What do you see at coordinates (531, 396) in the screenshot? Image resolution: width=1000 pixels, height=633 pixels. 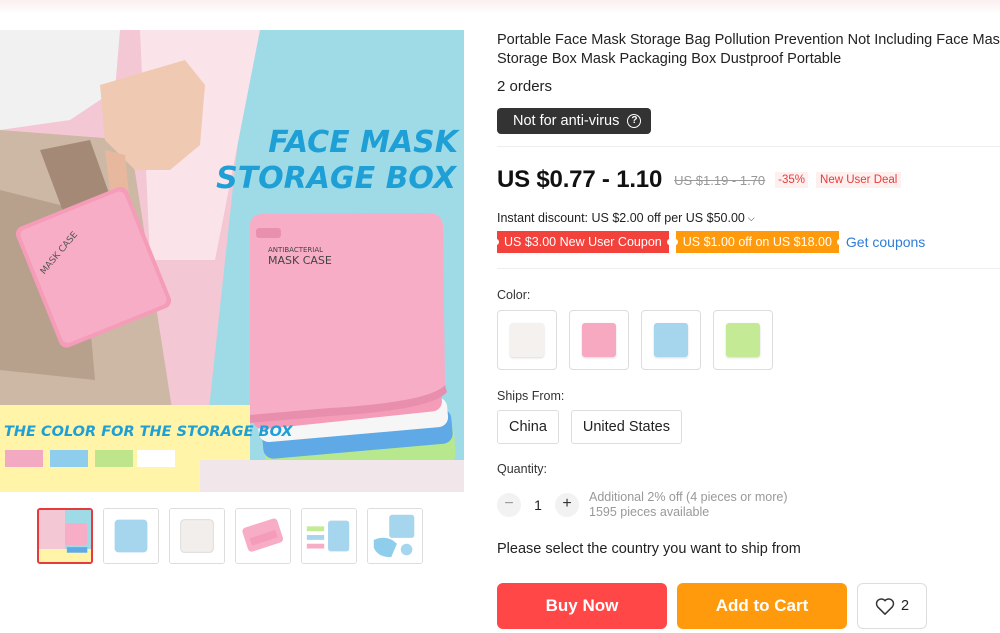 I see `ships-from-label: Ships From:` at bounding box center [531, 396].